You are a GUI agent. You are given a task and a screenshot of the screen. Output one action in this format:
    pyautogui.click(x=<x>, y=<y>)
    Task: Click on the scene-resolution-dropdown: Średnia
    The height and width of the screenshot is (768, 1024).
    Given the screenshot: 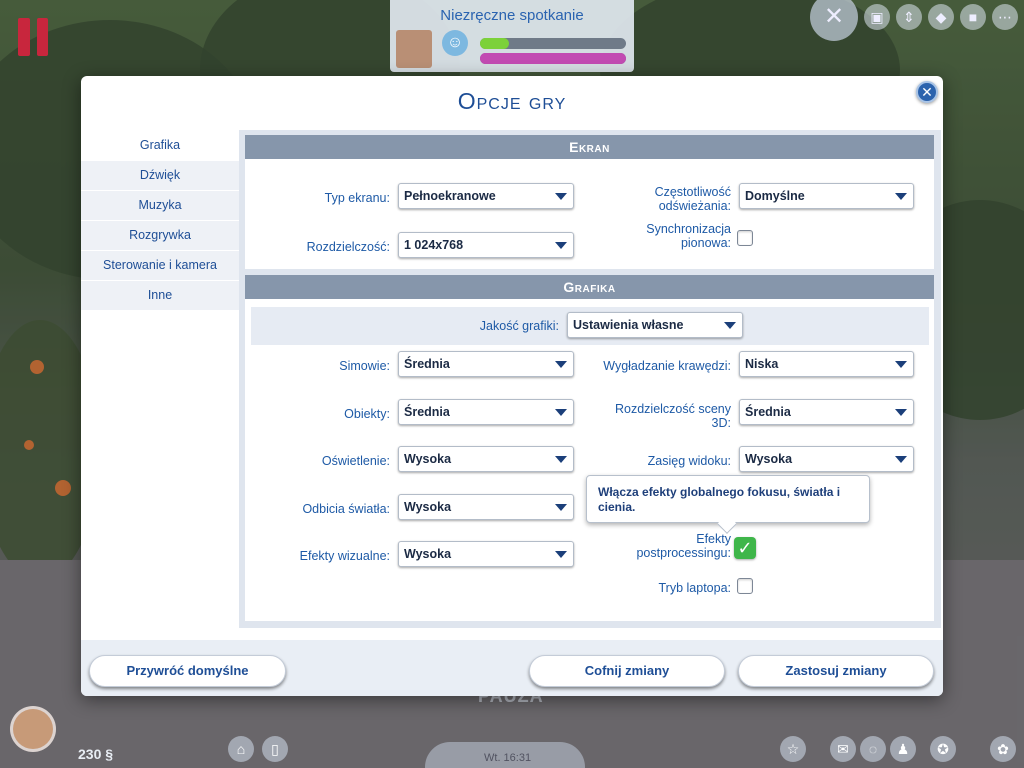 What is the action you would take?
    pyautogui.click(x=826, y=412)
    